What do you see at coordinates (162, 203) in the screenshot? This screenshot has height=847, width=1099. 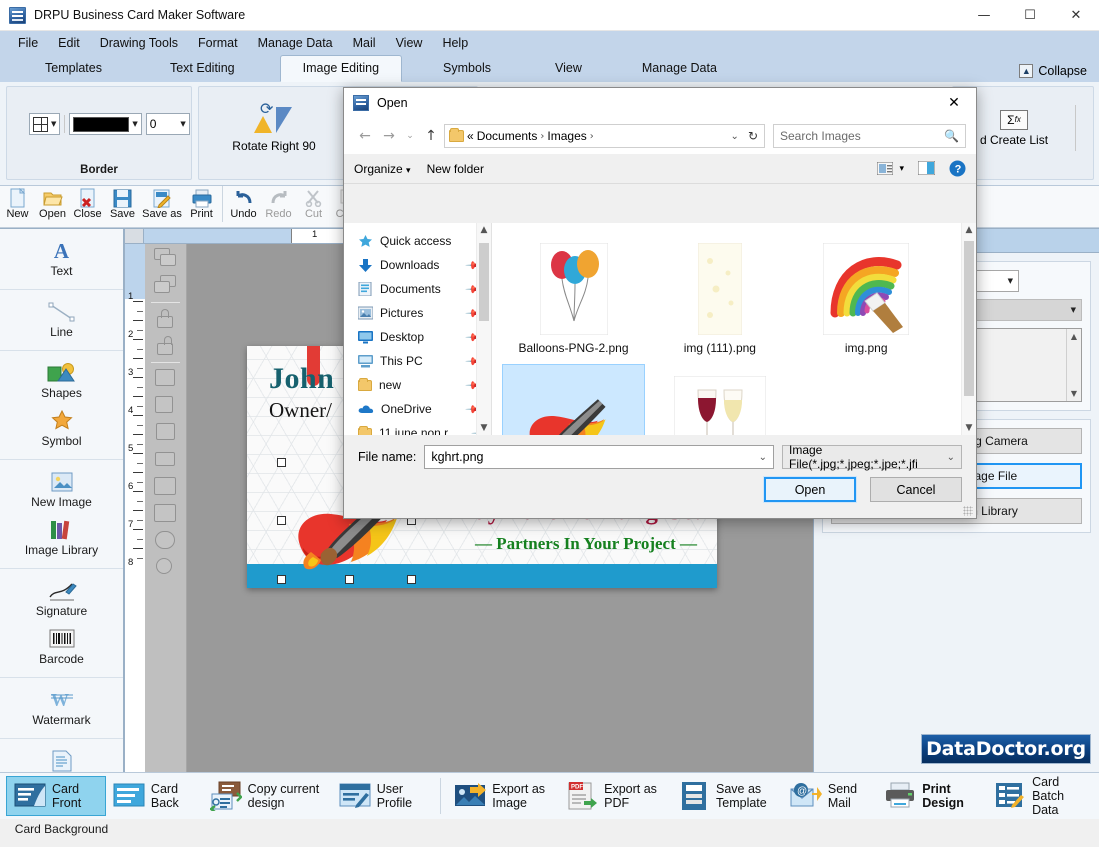 I see `quickbar-save-as: Save as` at bounding box center [162, 203].